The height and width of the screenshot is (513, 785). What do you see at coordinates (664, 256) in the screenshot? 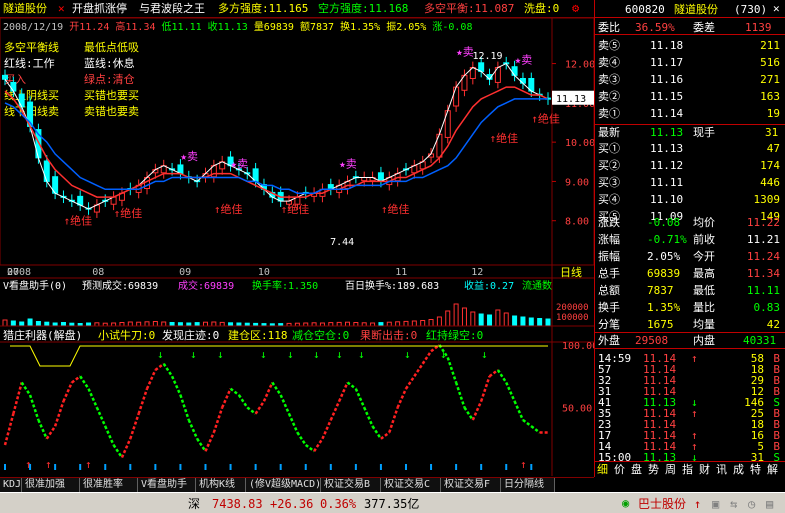
I see `stat-value: 2.05%` at bounding box center [664, 256].